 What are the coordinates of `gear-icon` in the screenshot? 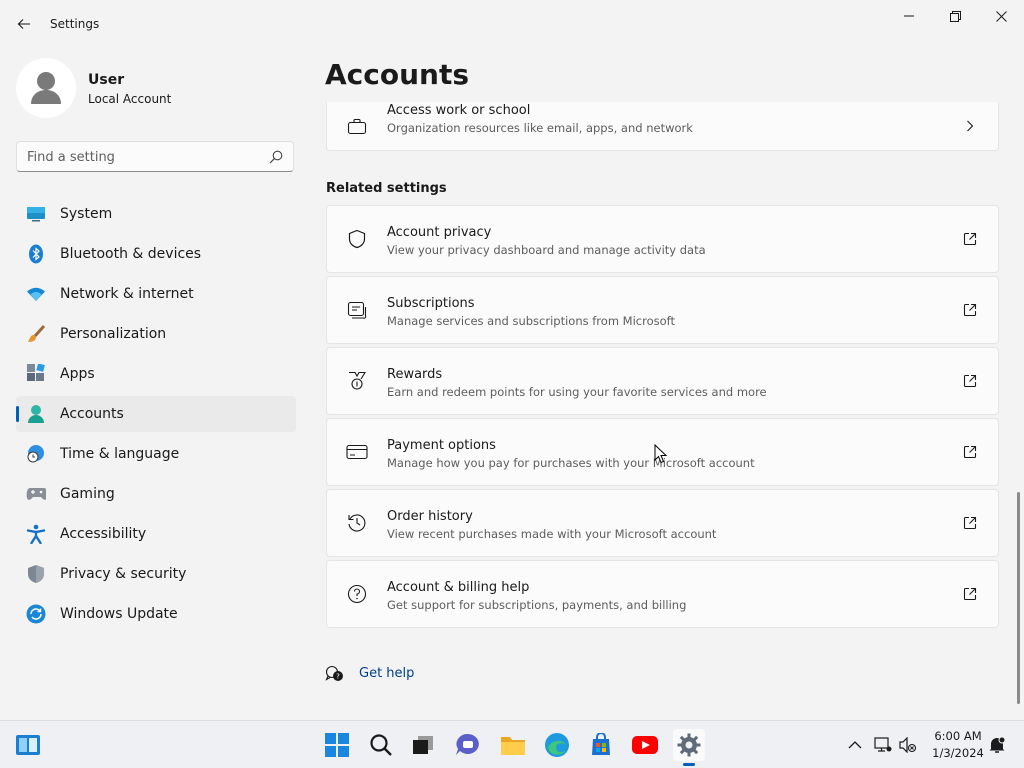 It's located at (689, 745).